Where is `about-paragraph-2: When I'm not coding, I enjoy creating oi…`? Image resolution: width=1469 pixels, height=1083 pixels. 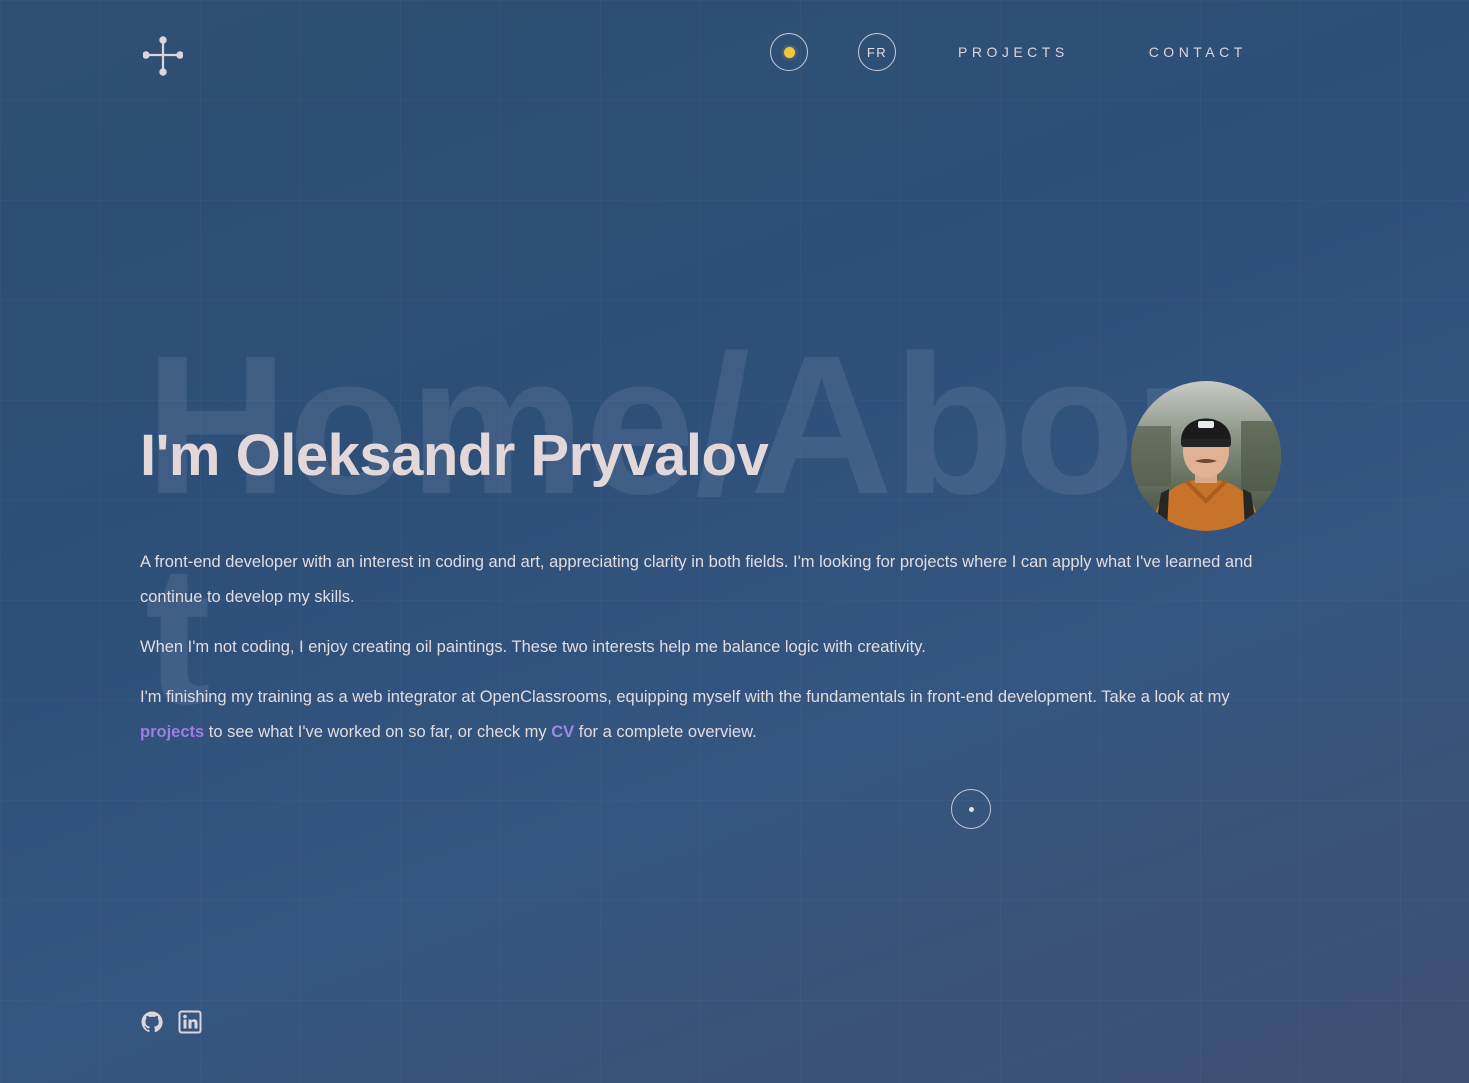 about-paragraph-2: When I'm not coding, I enjoy creating oi… is located at coordinates (533, 647).